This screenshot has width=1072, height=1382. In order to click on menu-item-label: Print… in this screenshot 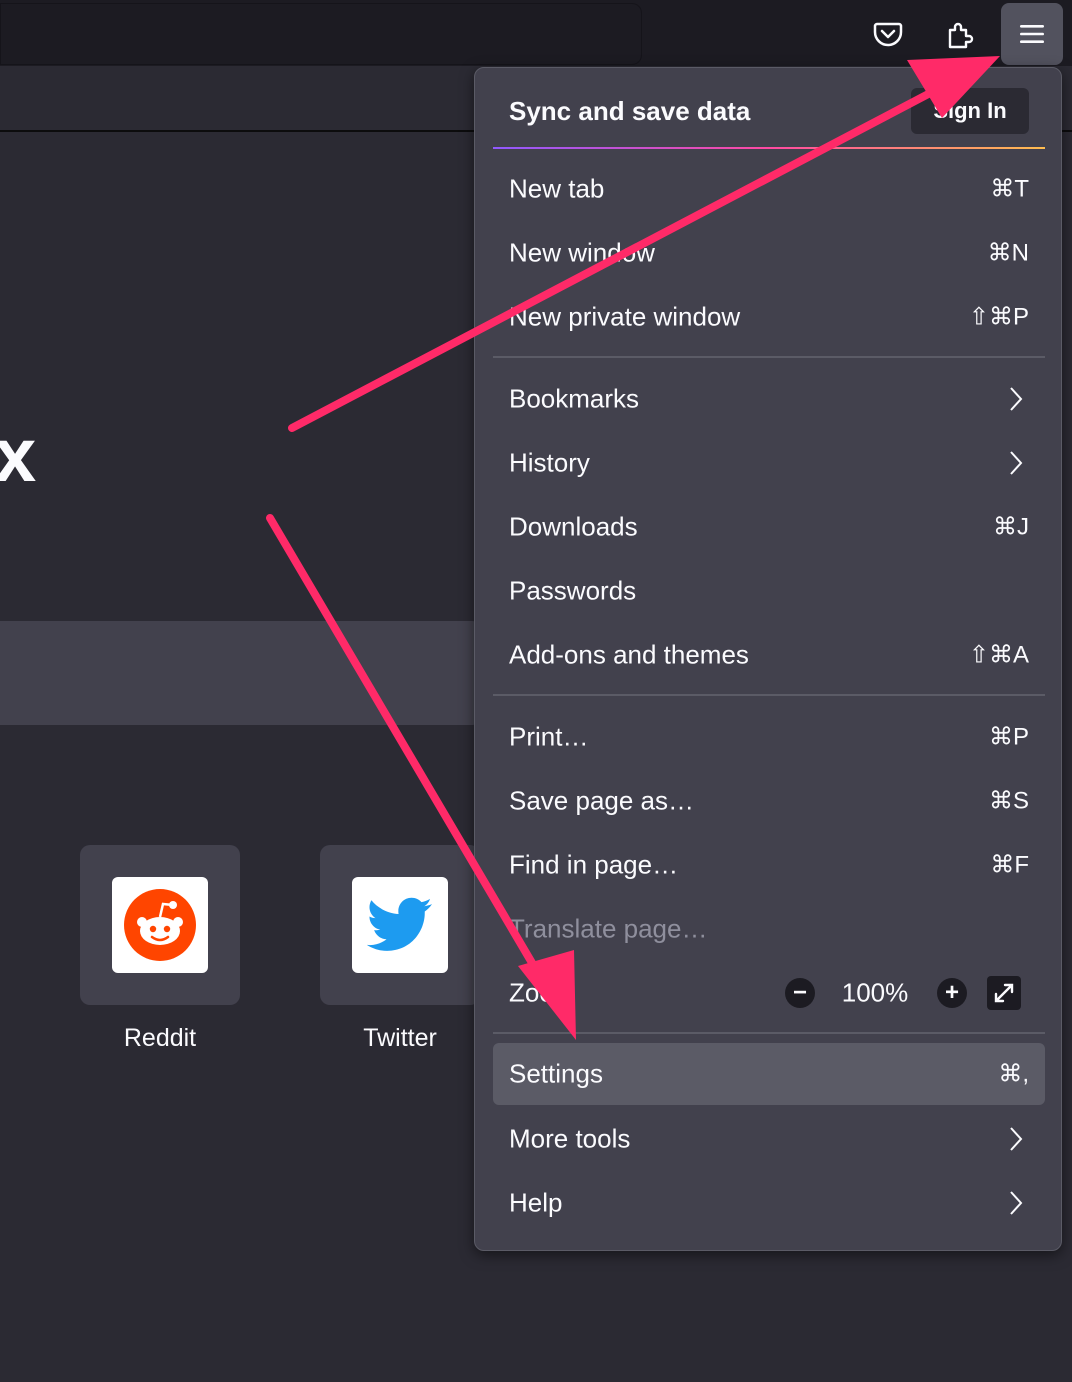, I will do `click(549, 736)`.